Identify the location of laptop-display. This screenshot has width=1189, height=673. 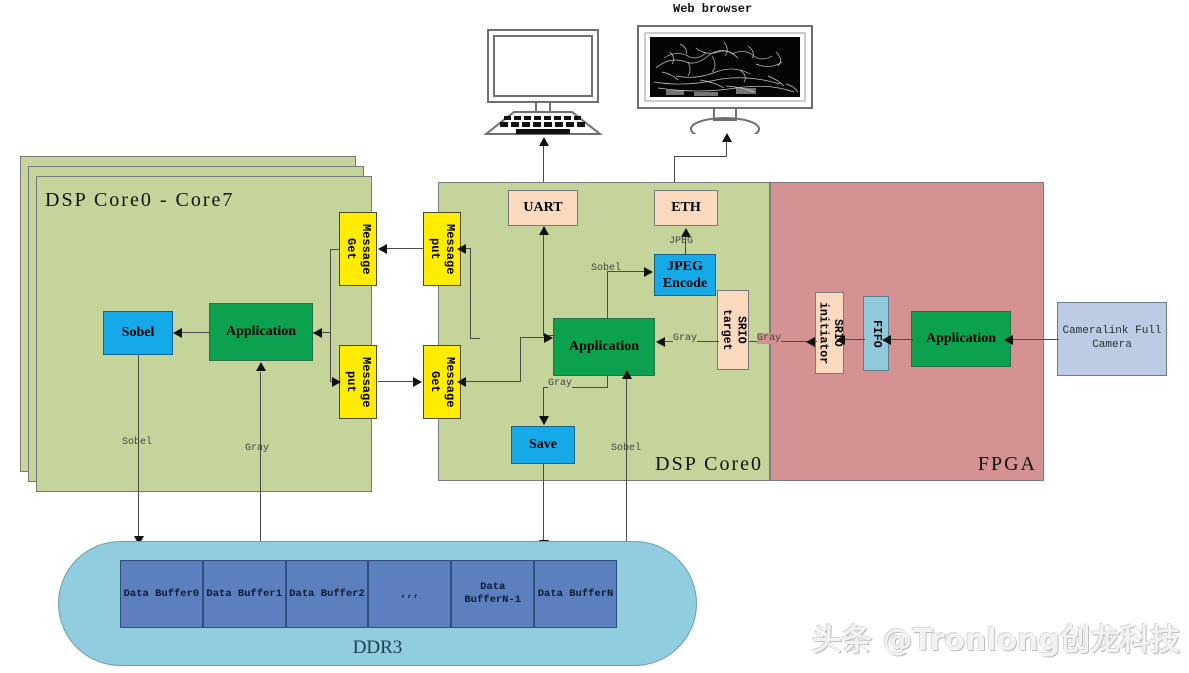
(543, 82).